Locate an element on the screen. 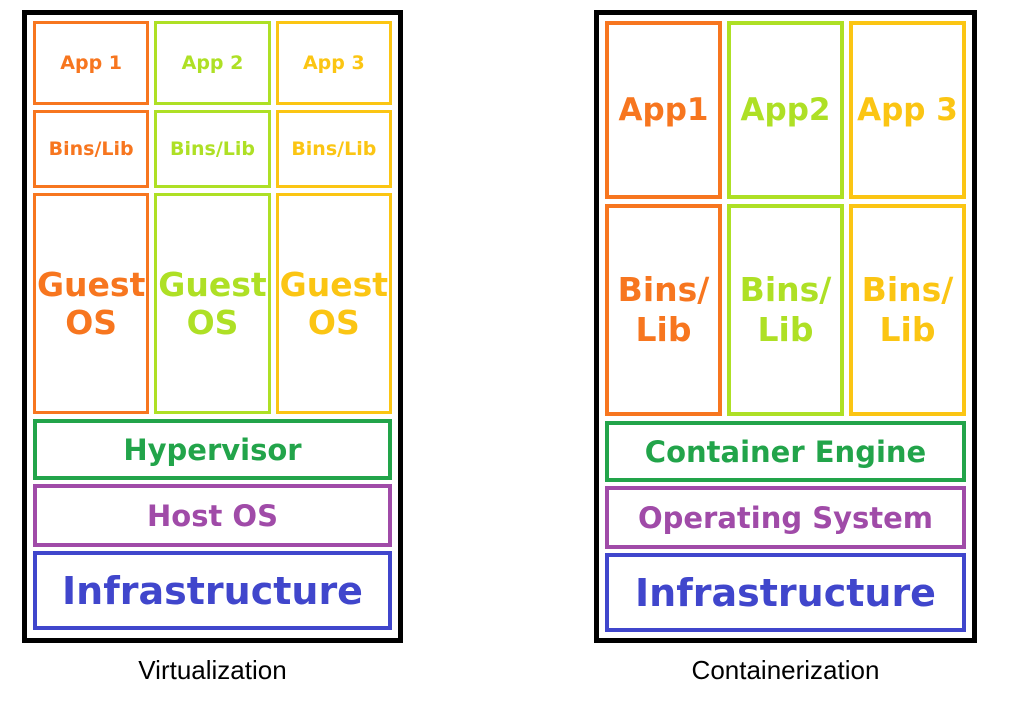 Image resolution: width=1011 pixels, height=711 pixels. virtualization-bins-row: Bins/Lib Bins/Lib Bins/Lib is located at coordinates (212, 149).